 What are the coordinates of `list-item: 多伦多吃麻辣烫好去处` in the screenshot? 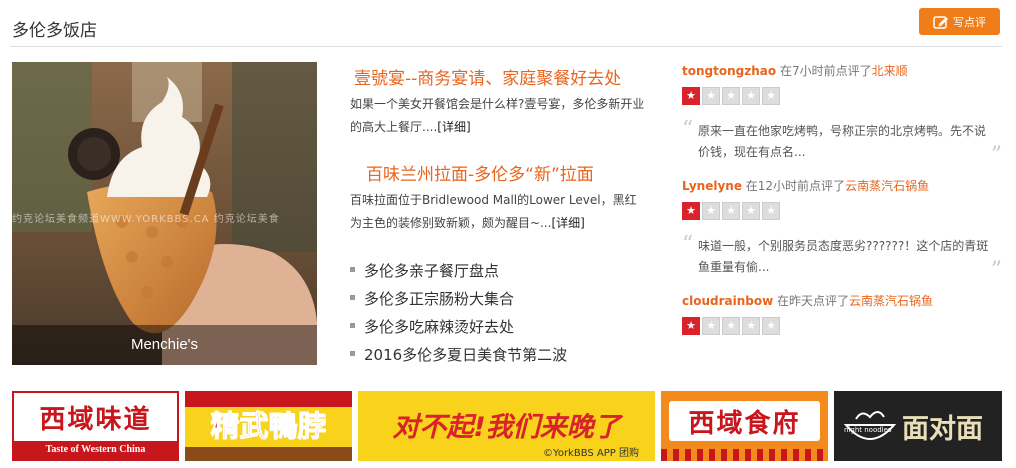 It's located at (458, 328).